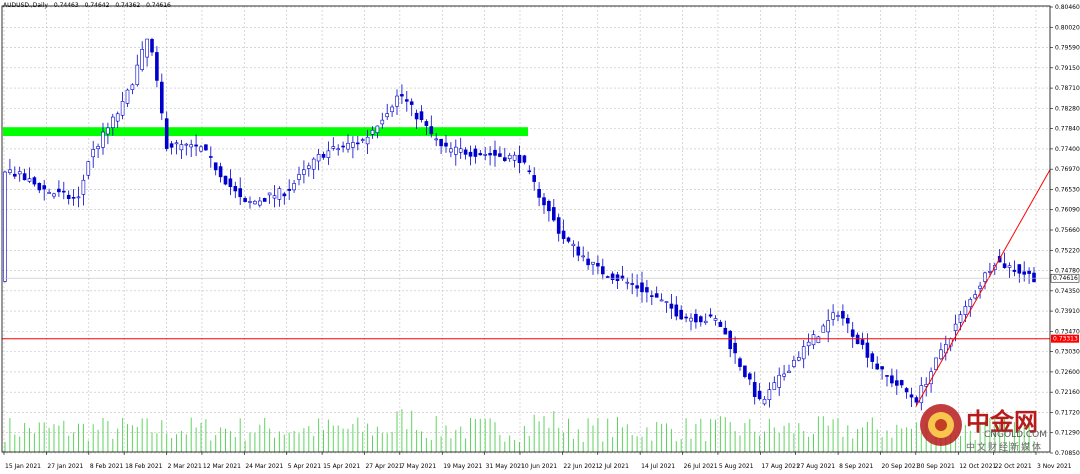  What do you see at coordinates (856, 466) in the screenshot?
I see `x-tick-label: 8 Sep 2021` at bounding box center [856, 466].